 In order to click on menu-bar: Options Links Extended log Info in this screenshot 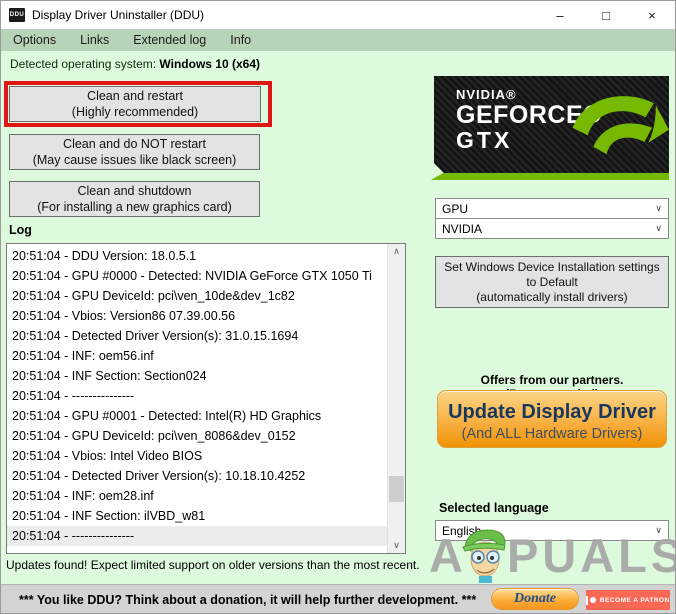, I will do `click(338, 40)`.